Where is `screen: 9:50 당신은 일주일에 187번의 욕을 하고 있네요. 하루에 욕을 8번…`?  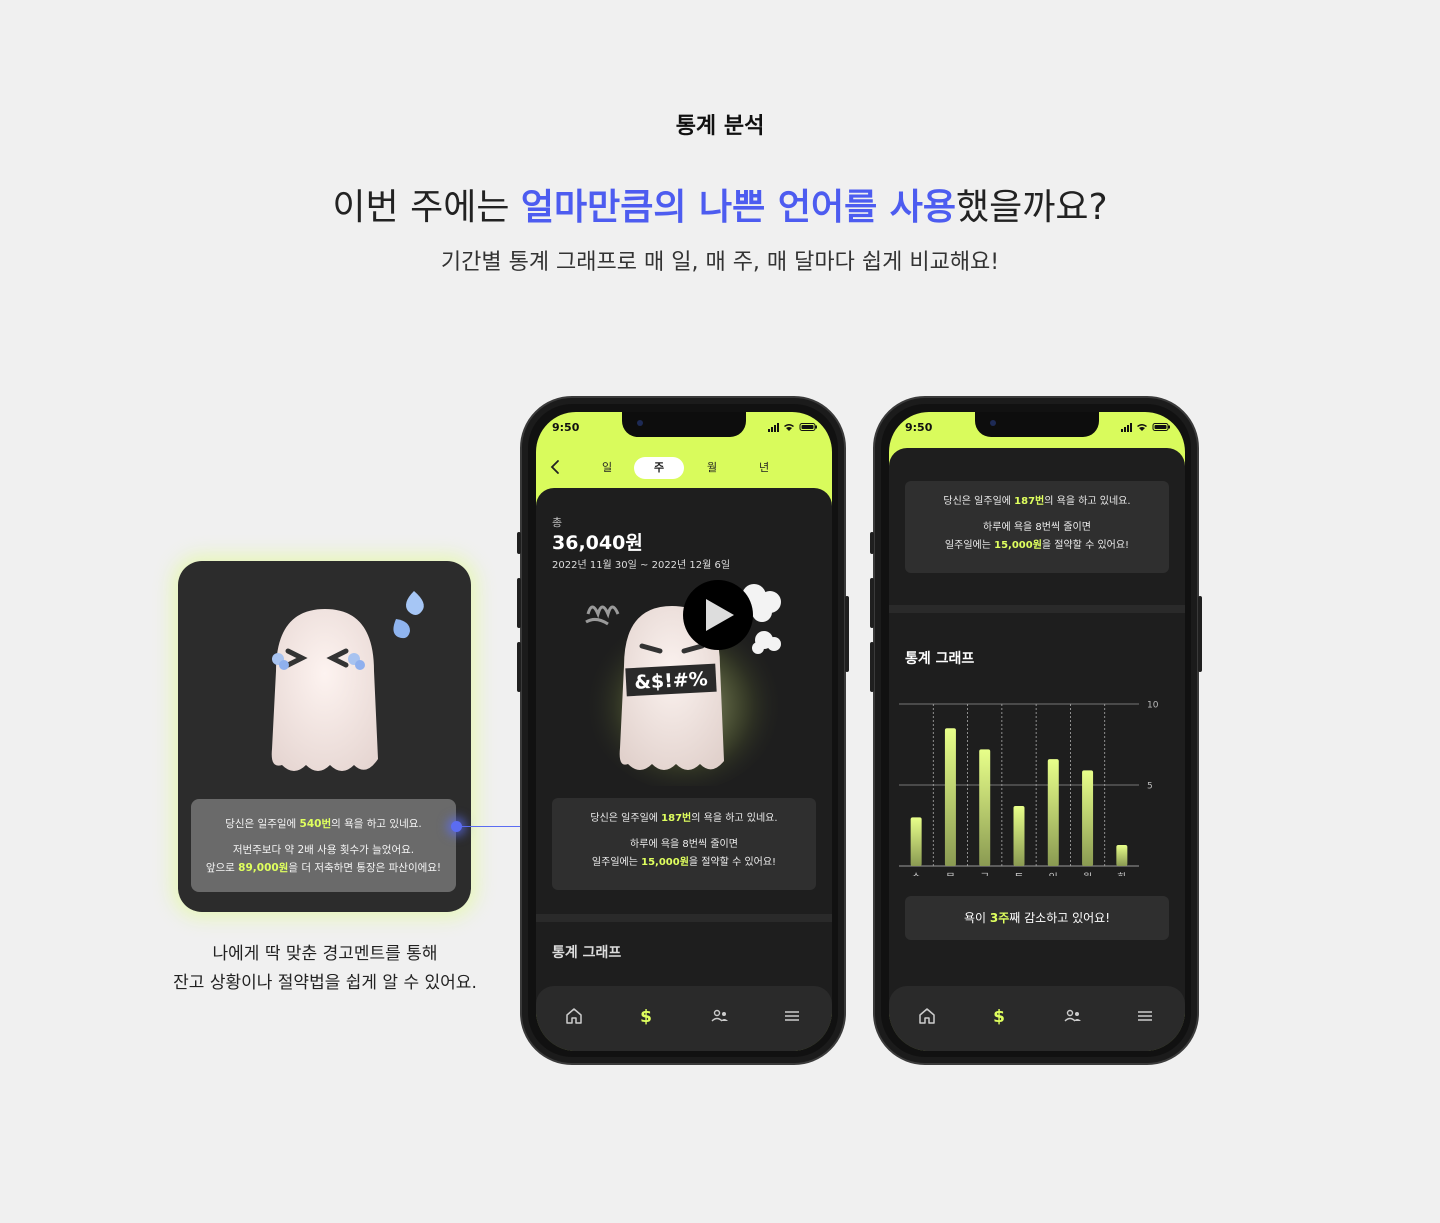
screen: 9:50 당신은 일주일에 187번의 욕을 하고 있네요. 하루에 욕을 8번… is located at coordinates (1037, 731).